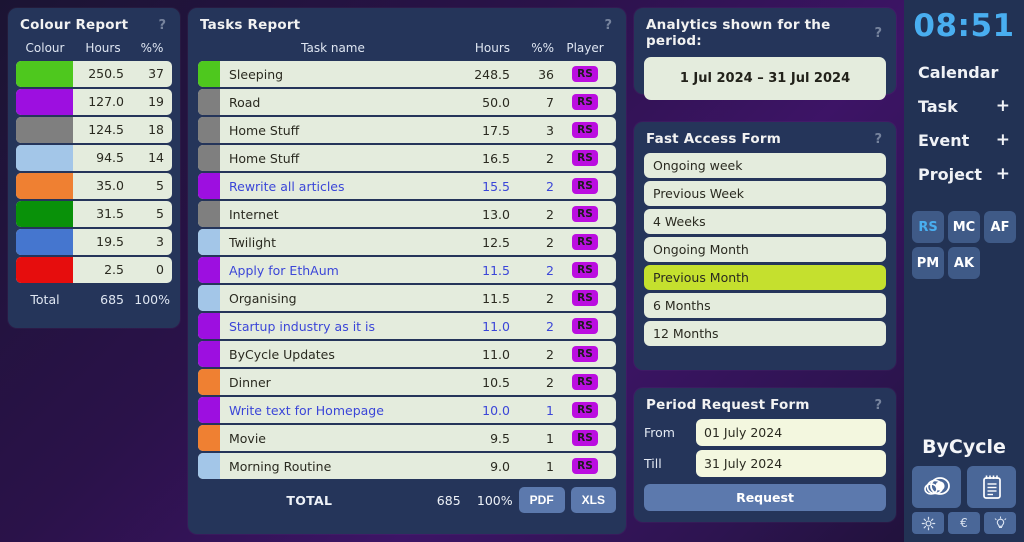 This screenshot has width=1024, height=542. I want to click on avatar: PM, so click(928, 263).